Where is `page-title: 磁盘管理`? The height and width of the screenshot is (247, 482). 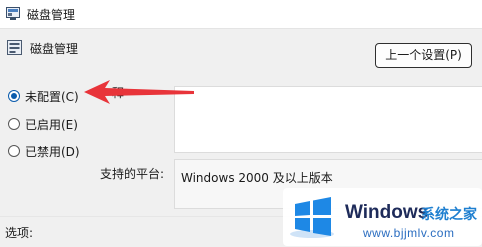 page-title: 磁盘管理 is located at coordinates (54, 49).